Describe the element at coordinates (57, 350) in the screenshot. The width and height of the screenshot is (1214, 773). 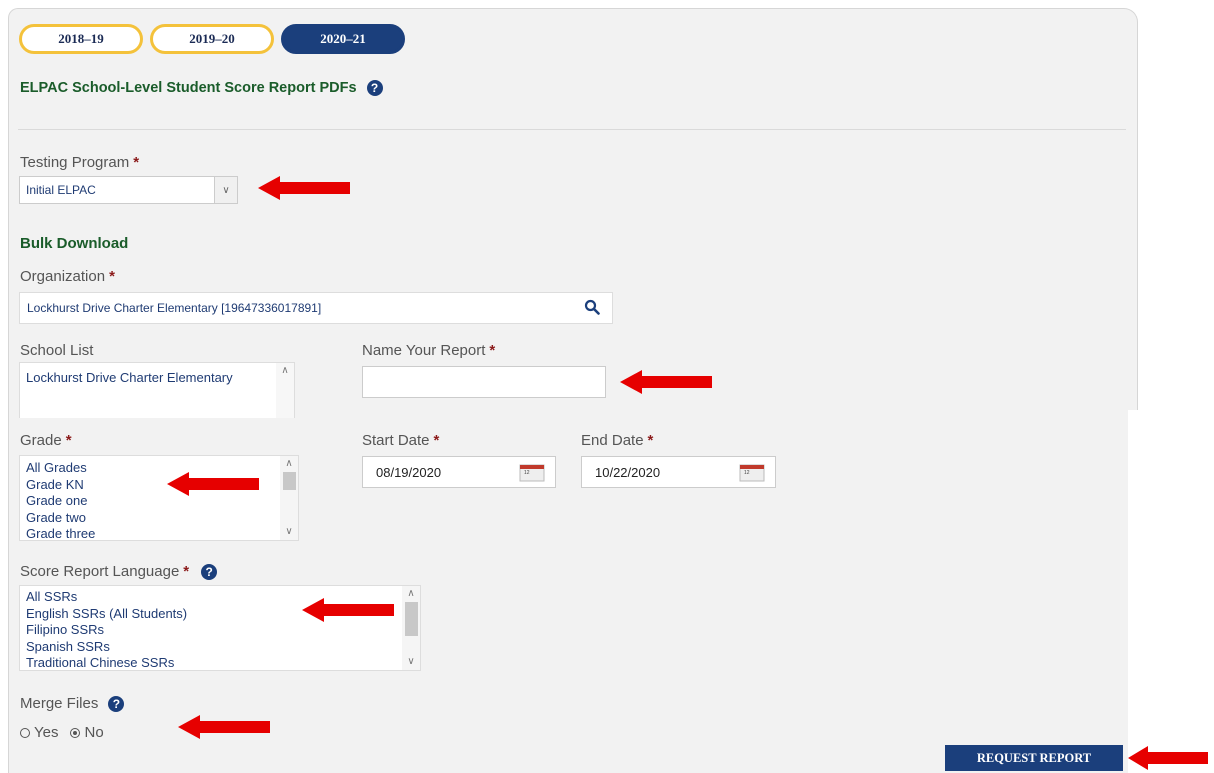
I see `school-list-label: School List` at that location.